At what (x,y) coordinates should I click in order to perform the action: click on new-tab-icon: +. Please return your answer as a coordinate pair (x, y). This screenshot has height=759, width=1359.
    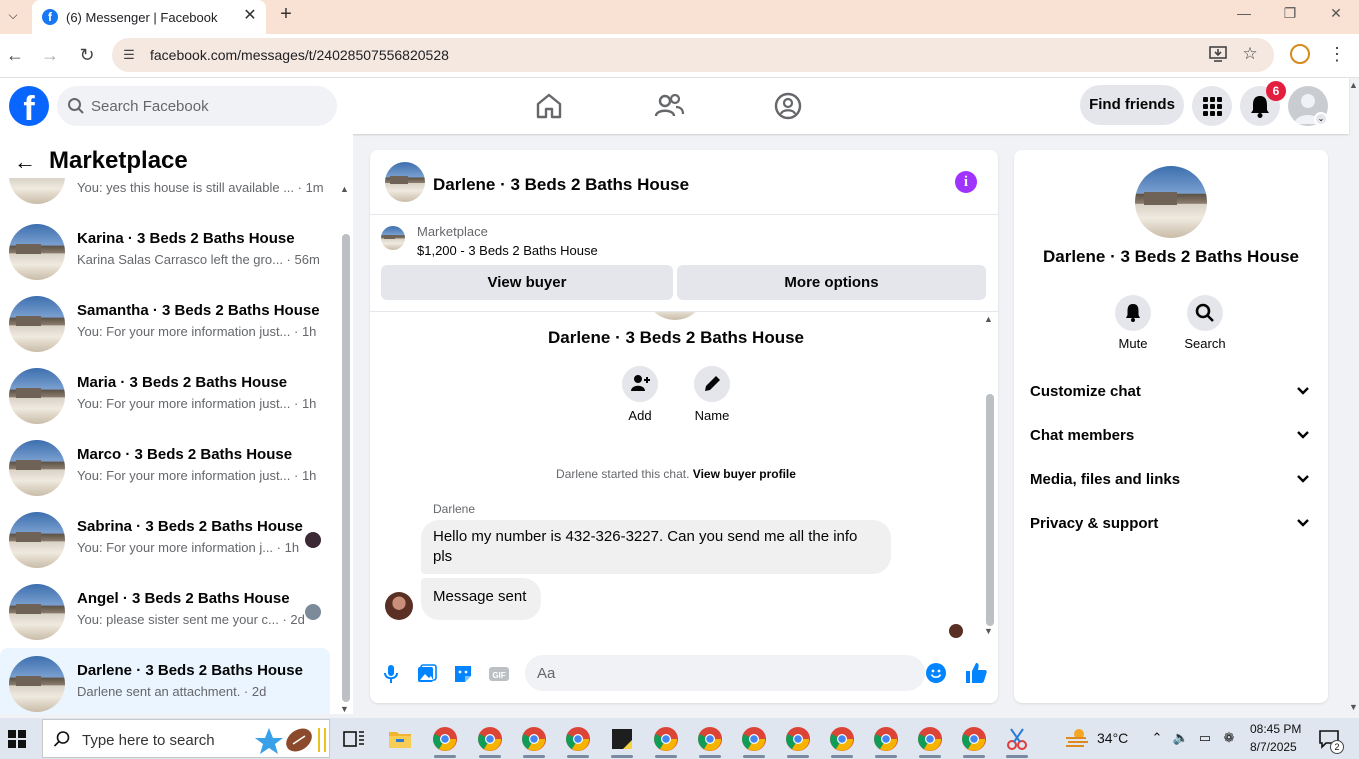
    Looking at the image, I should click on (286, 15).